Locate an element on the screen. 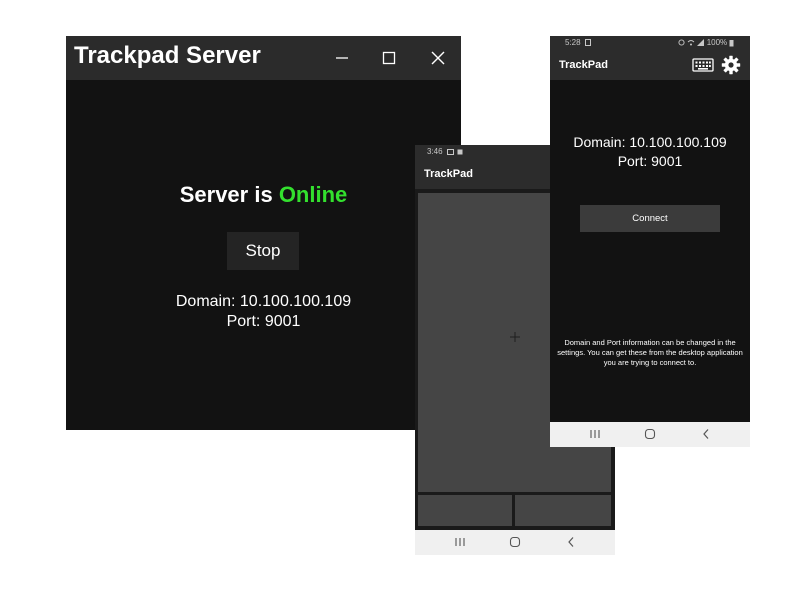 This screenshot has height=600, width=800. app-bar: TrackPad is located at coordinates (650, 65).